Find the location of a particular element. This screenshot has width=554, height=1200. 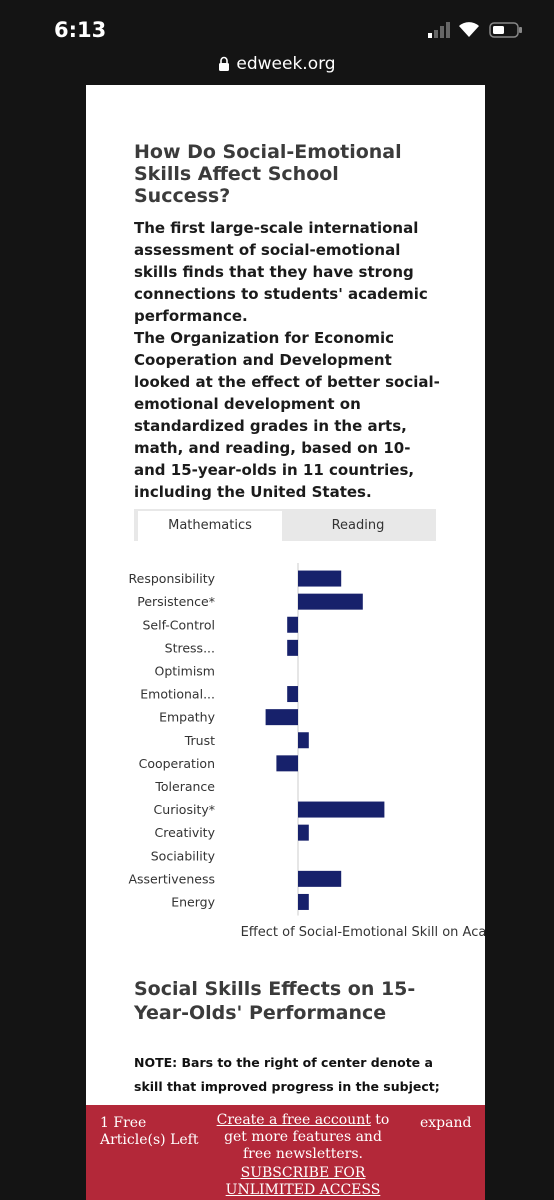

chart-category-label: Empathy is located at coordinates (187, 717).